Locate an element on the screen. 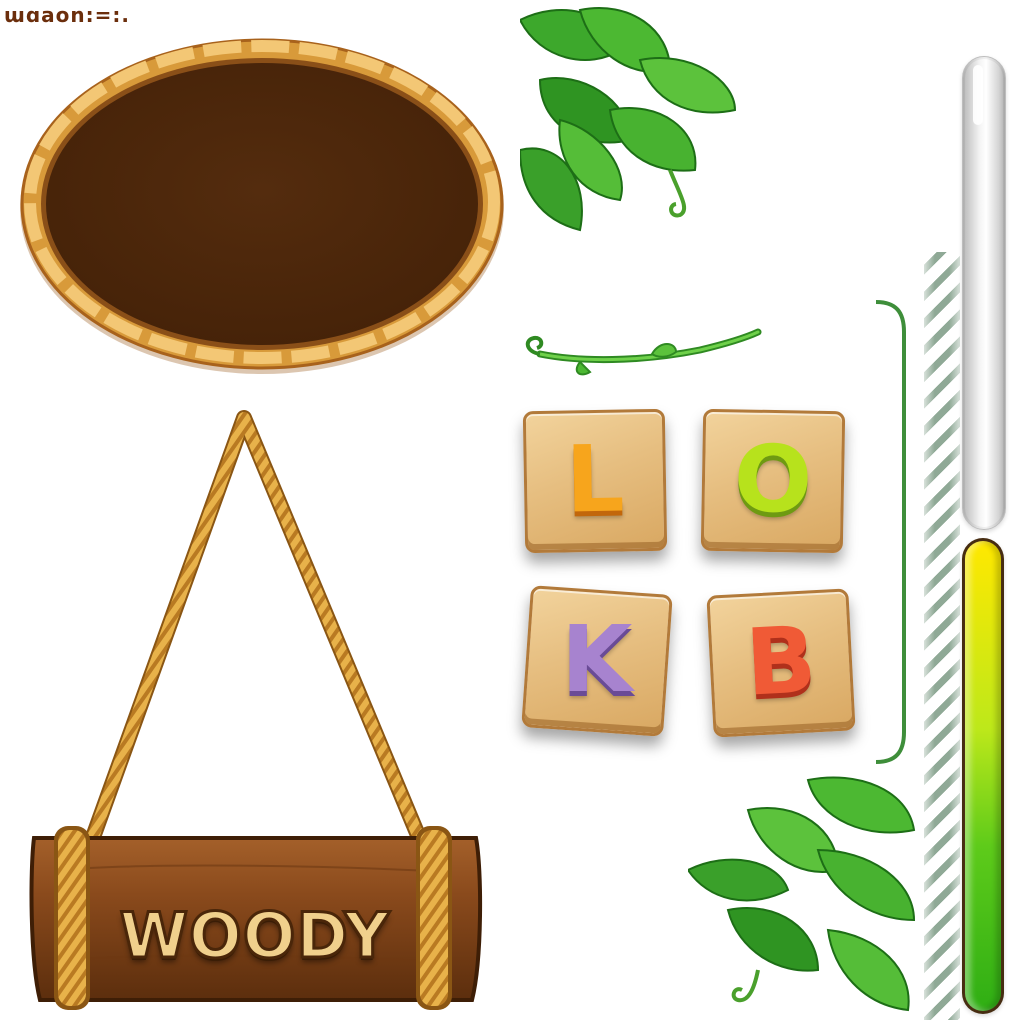  tile-letter: K is located at coordinates (597, 660).